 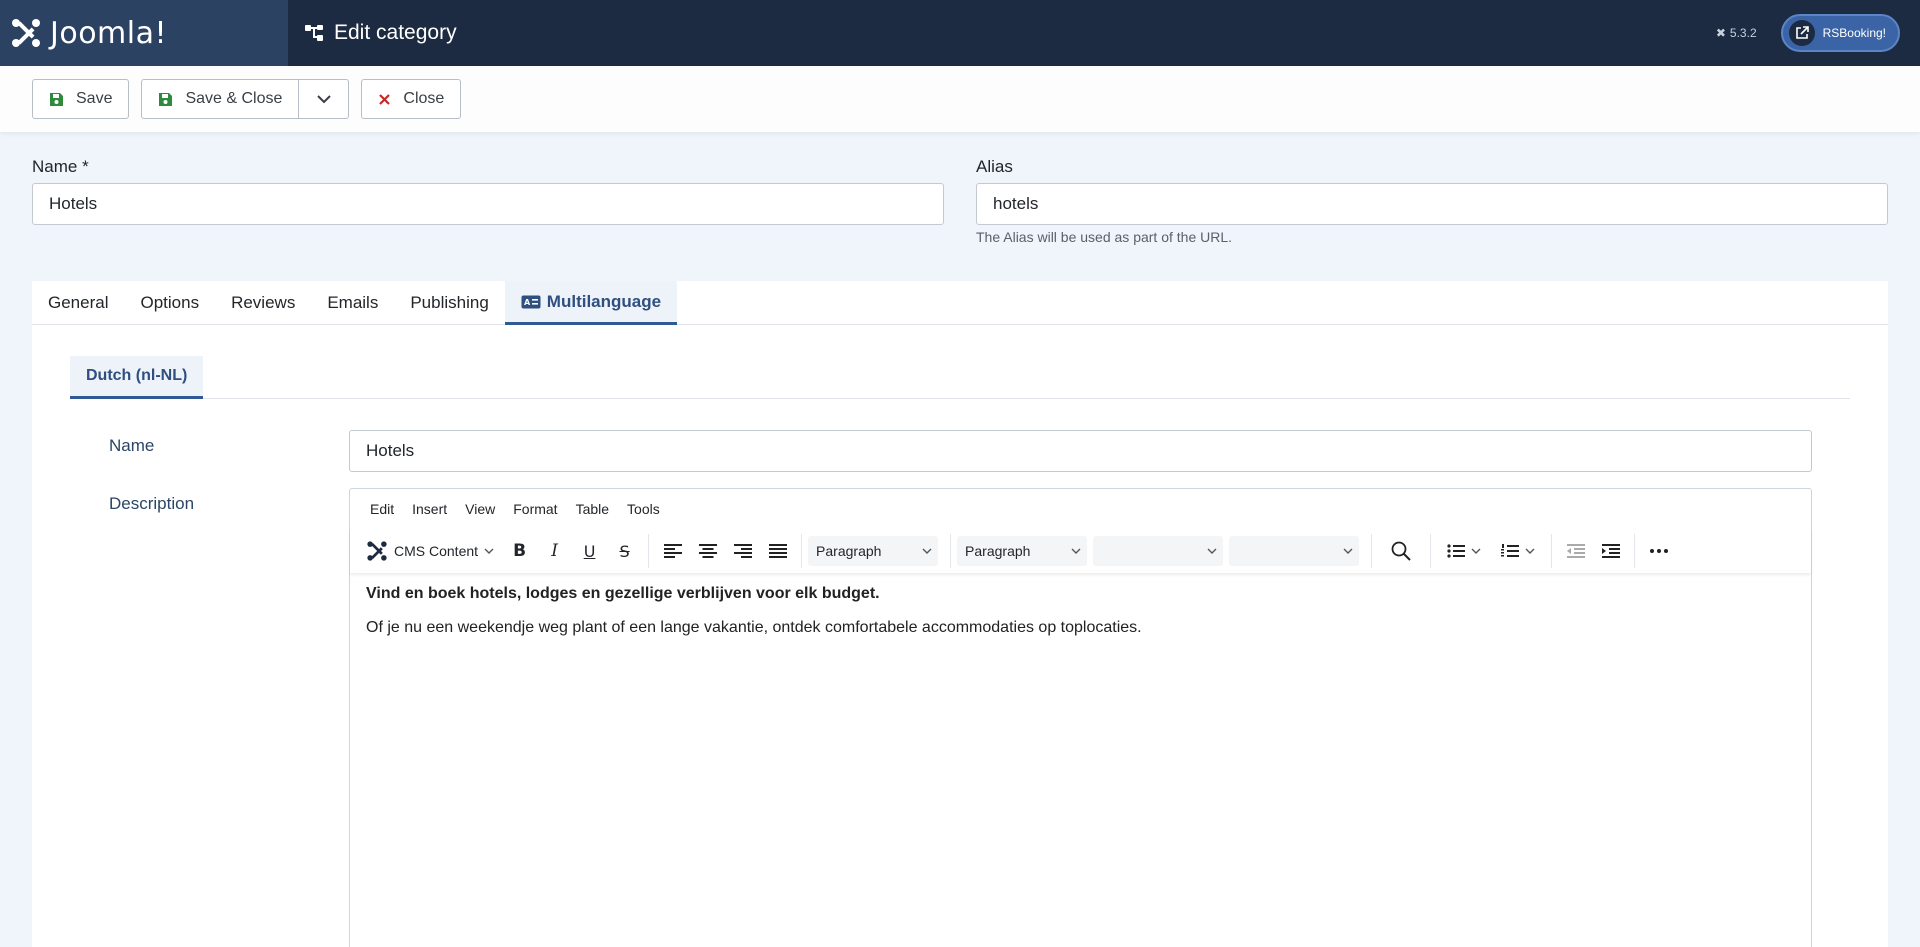 I want to click on language-card-icon: A, so click(x=531, y=301).